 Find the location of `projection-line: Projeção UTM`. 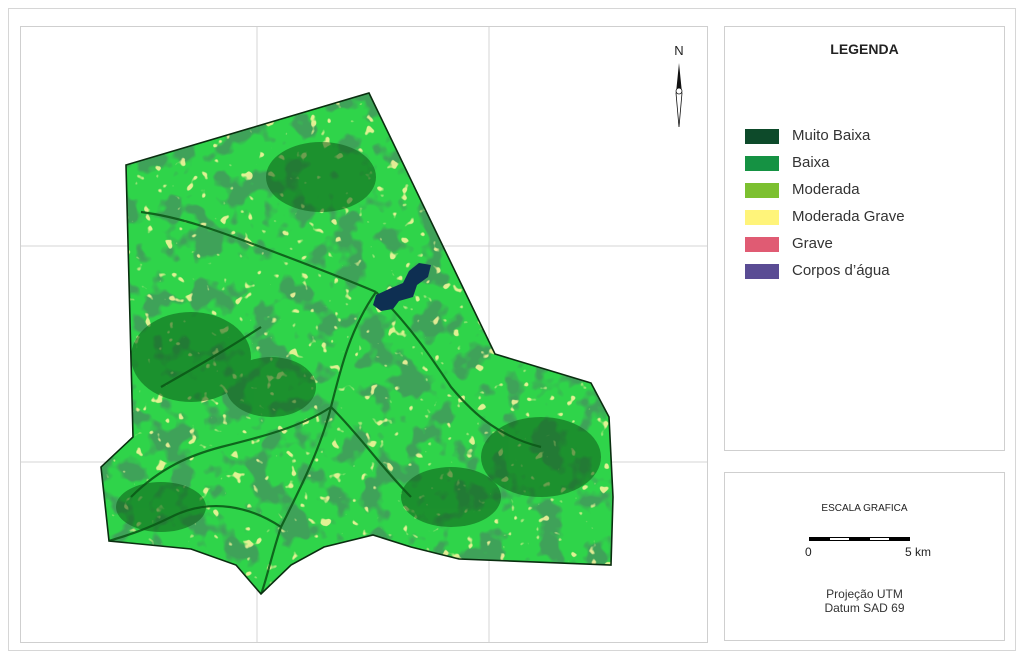

projection-line: Projeção UTM is located at coordinates (864, 594).